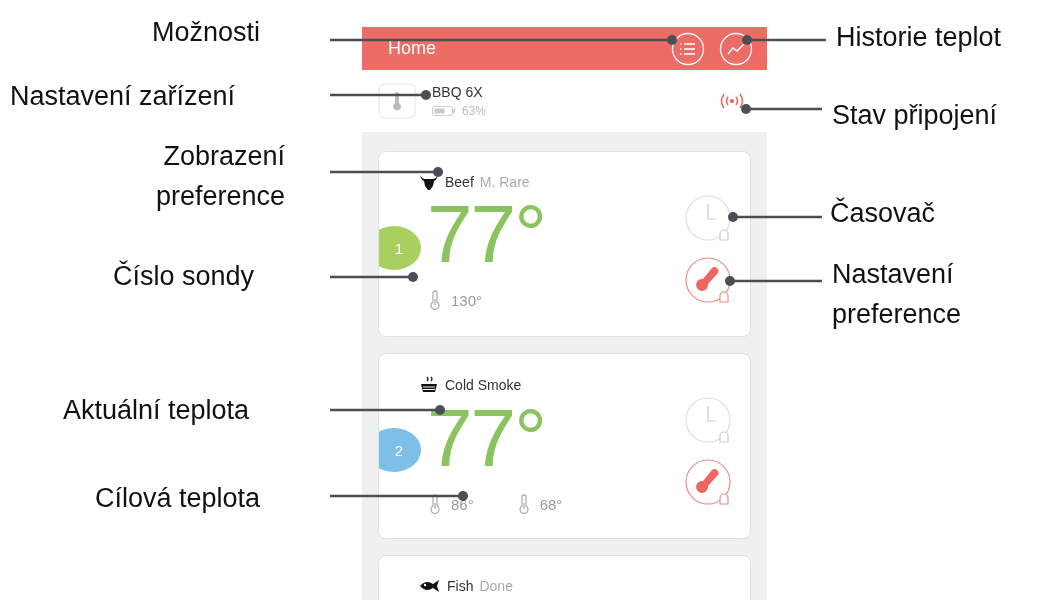  I want to click on callout-label: Historie teplot, so click(919, 37).